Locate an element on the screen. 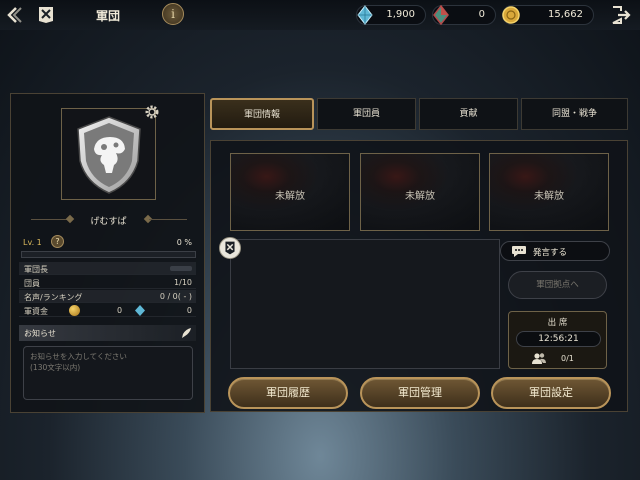 The image size is (640, 480). top-bar: 軍団 i 1,900 0 15,662 is located at coordinates (320, 15).